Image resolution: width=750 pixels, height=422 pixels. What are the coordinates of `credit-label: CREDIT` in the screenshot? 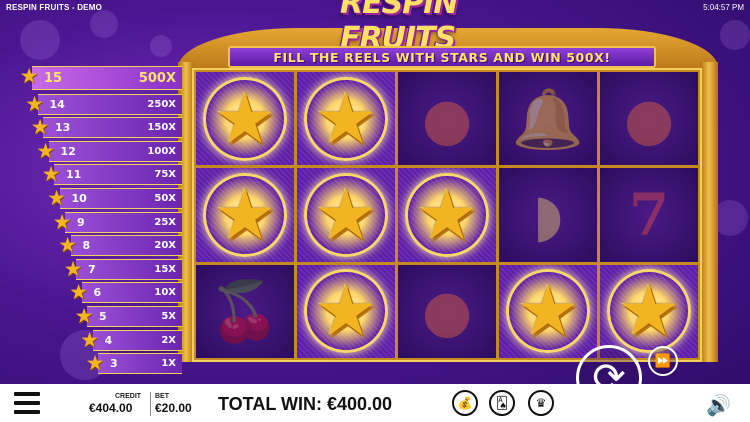 It's located at (128, 396).